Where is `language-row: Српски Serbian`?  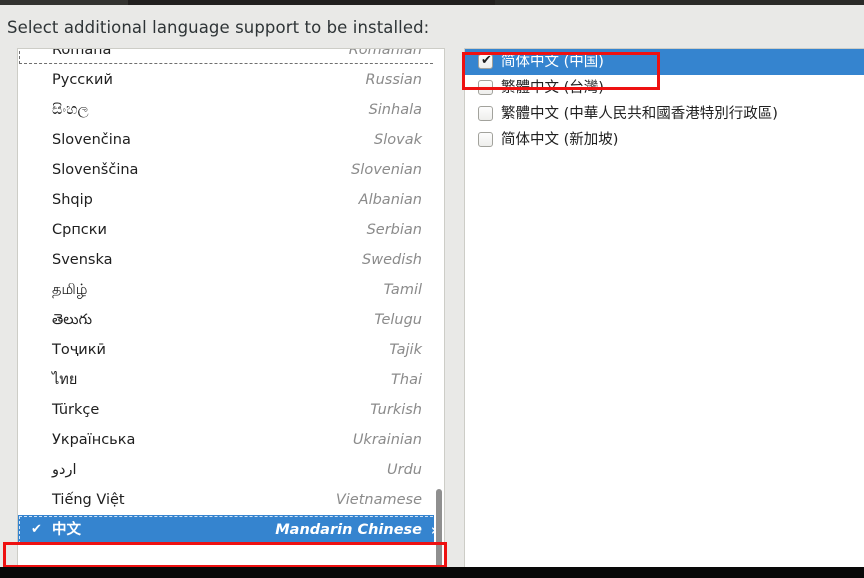 language-row: Српски Serbian is located at coordinates (231, 230).